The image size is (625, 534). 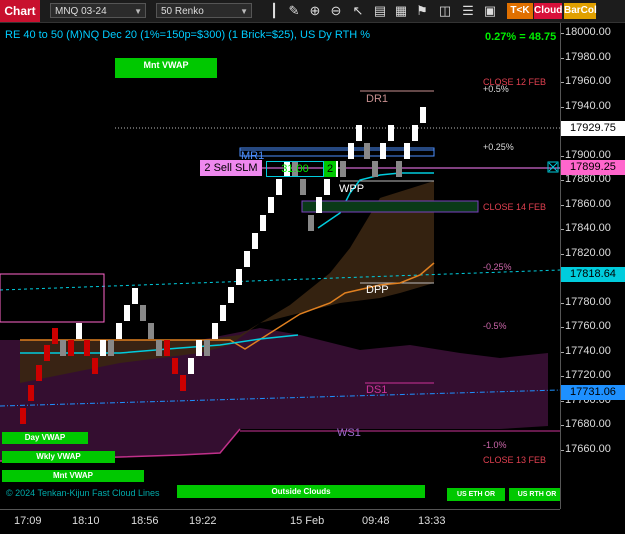 What do you see at coordinates (593, 392) in the screenshot?
I see `blue-level-badge: 17731.06` at bounding box center [593, 392].